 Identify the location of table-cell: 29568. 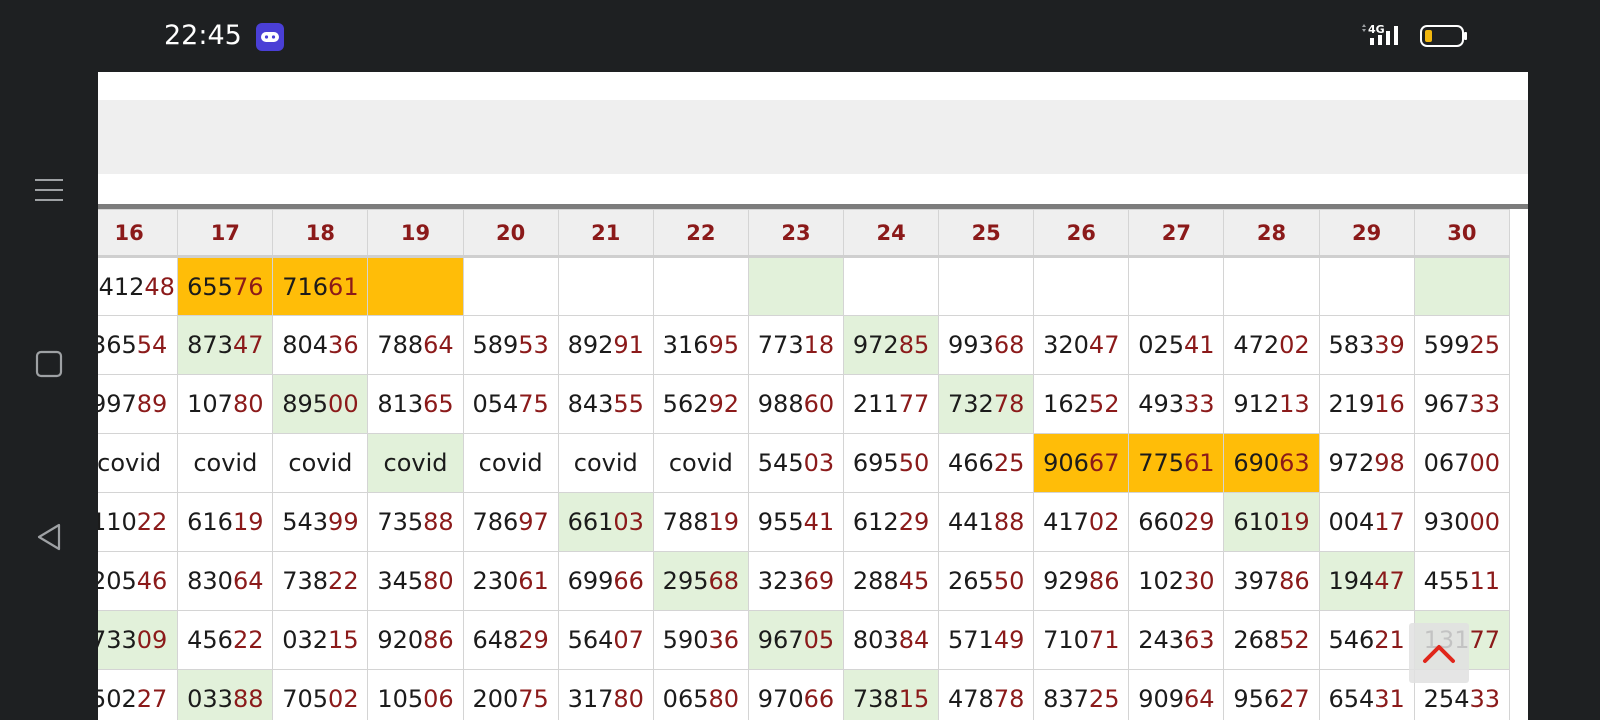
(700, 581).